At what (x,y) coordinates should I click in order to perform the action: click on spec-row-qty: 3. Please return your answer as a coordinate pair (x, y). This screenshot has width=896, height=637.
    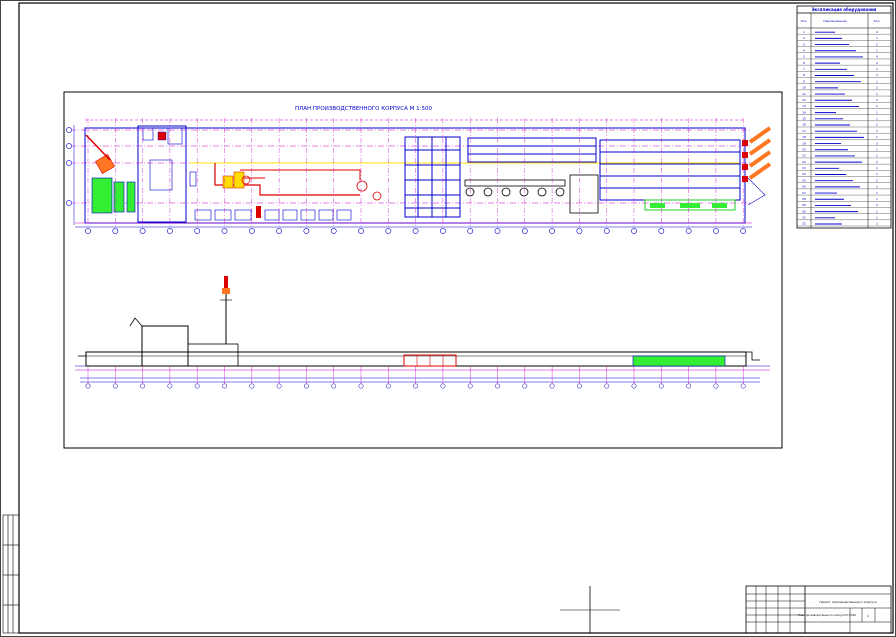
    Looking at the image, I should click on (877, 75).